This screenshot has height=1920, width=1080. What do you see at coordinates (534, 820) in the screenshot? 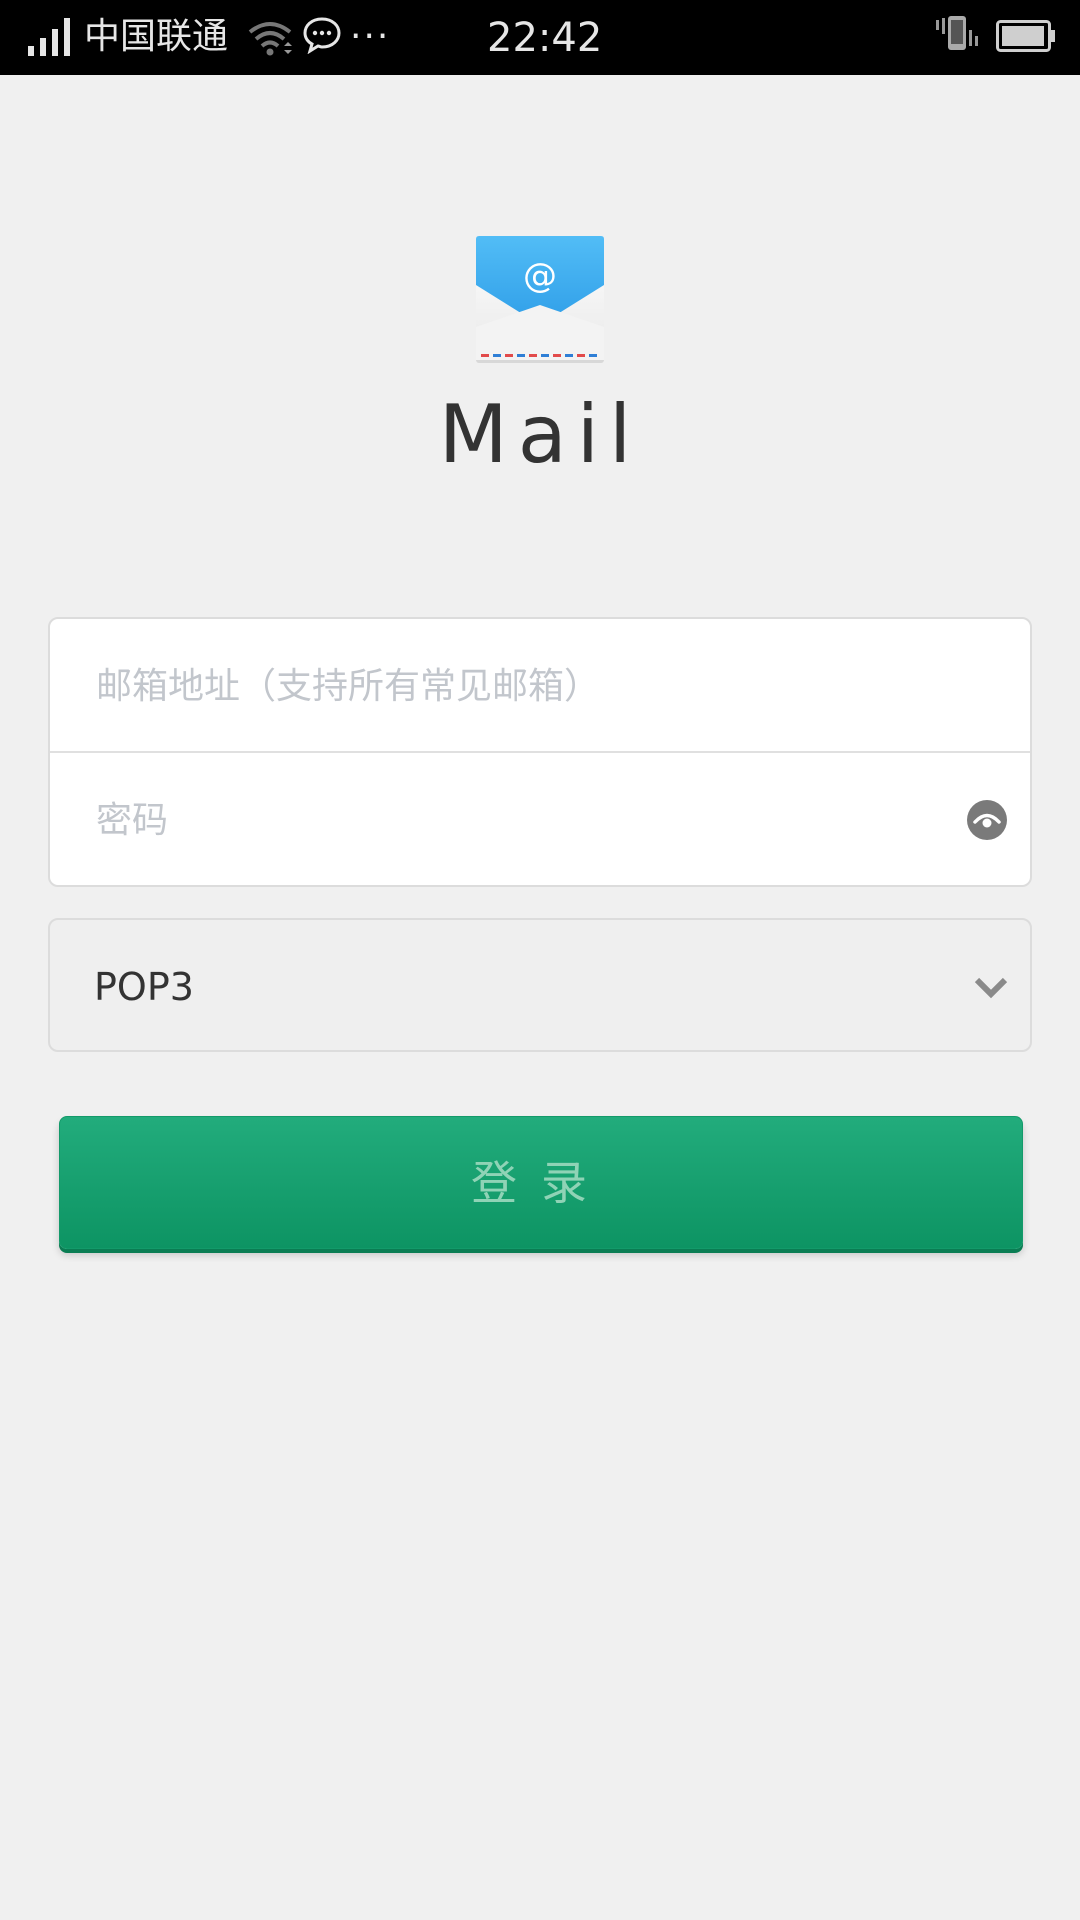
I see `password-input` at bounding box center [534, 820].